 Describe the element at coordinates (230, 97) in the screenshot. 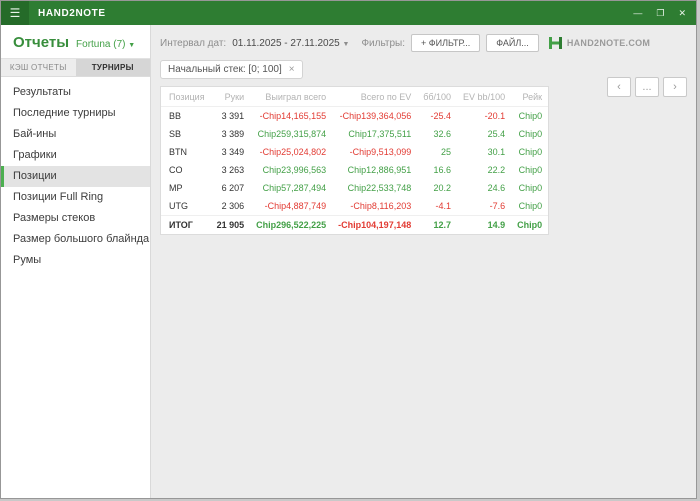

I see `column-header: Руки` at that location.